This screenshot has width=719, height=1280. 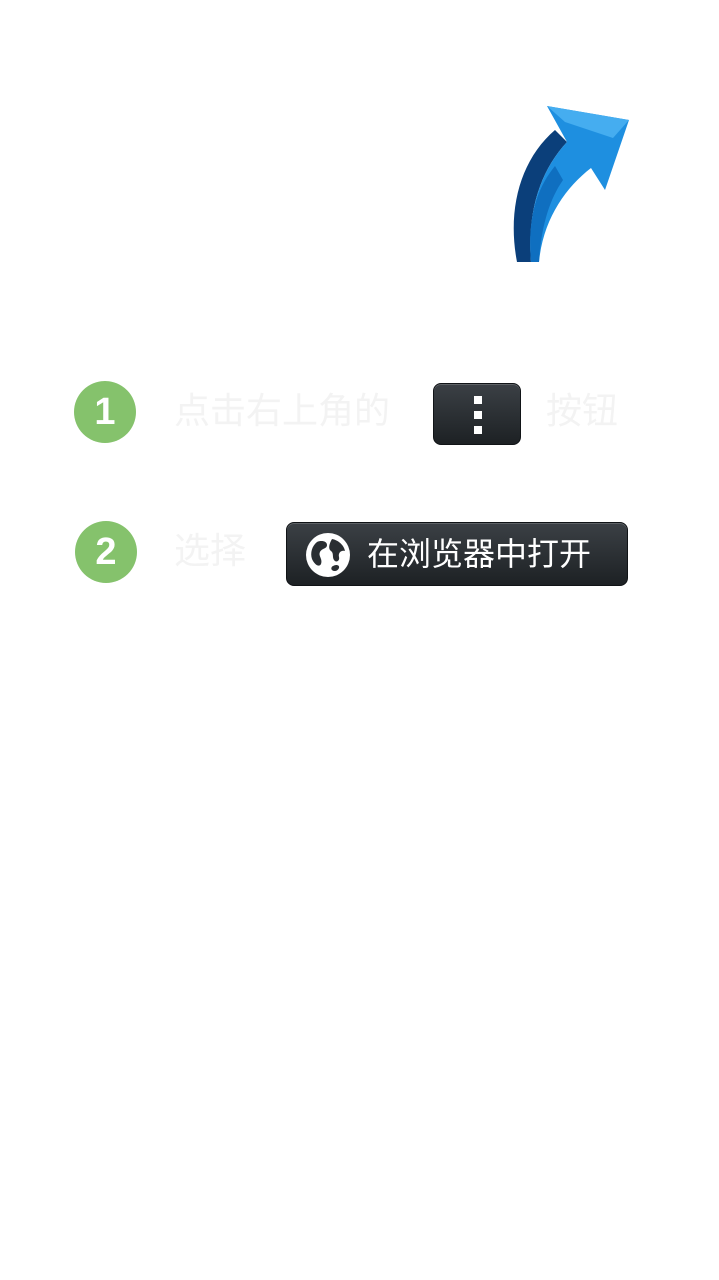 What do you see at coordinates (210, 551) in the screenshot?
I see `step-2-text-before: 选择` at bounding box center [210, 551].